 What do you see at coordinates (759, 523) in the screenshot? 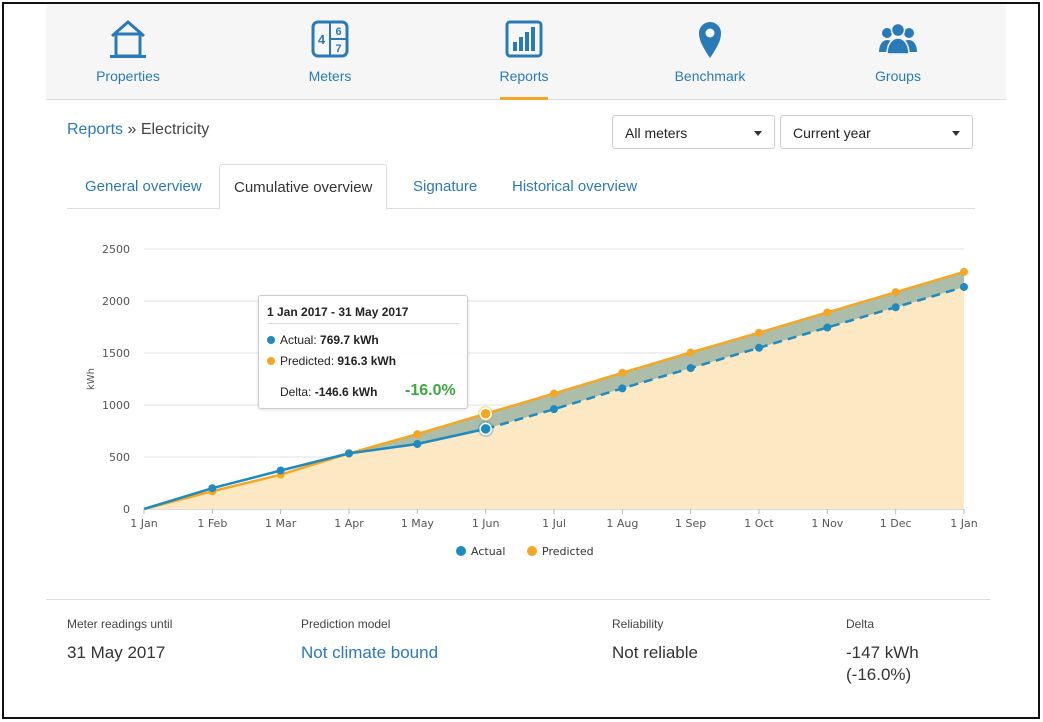
I see `x-tick-label: 1 Oct` at bounding box center [759, 523].